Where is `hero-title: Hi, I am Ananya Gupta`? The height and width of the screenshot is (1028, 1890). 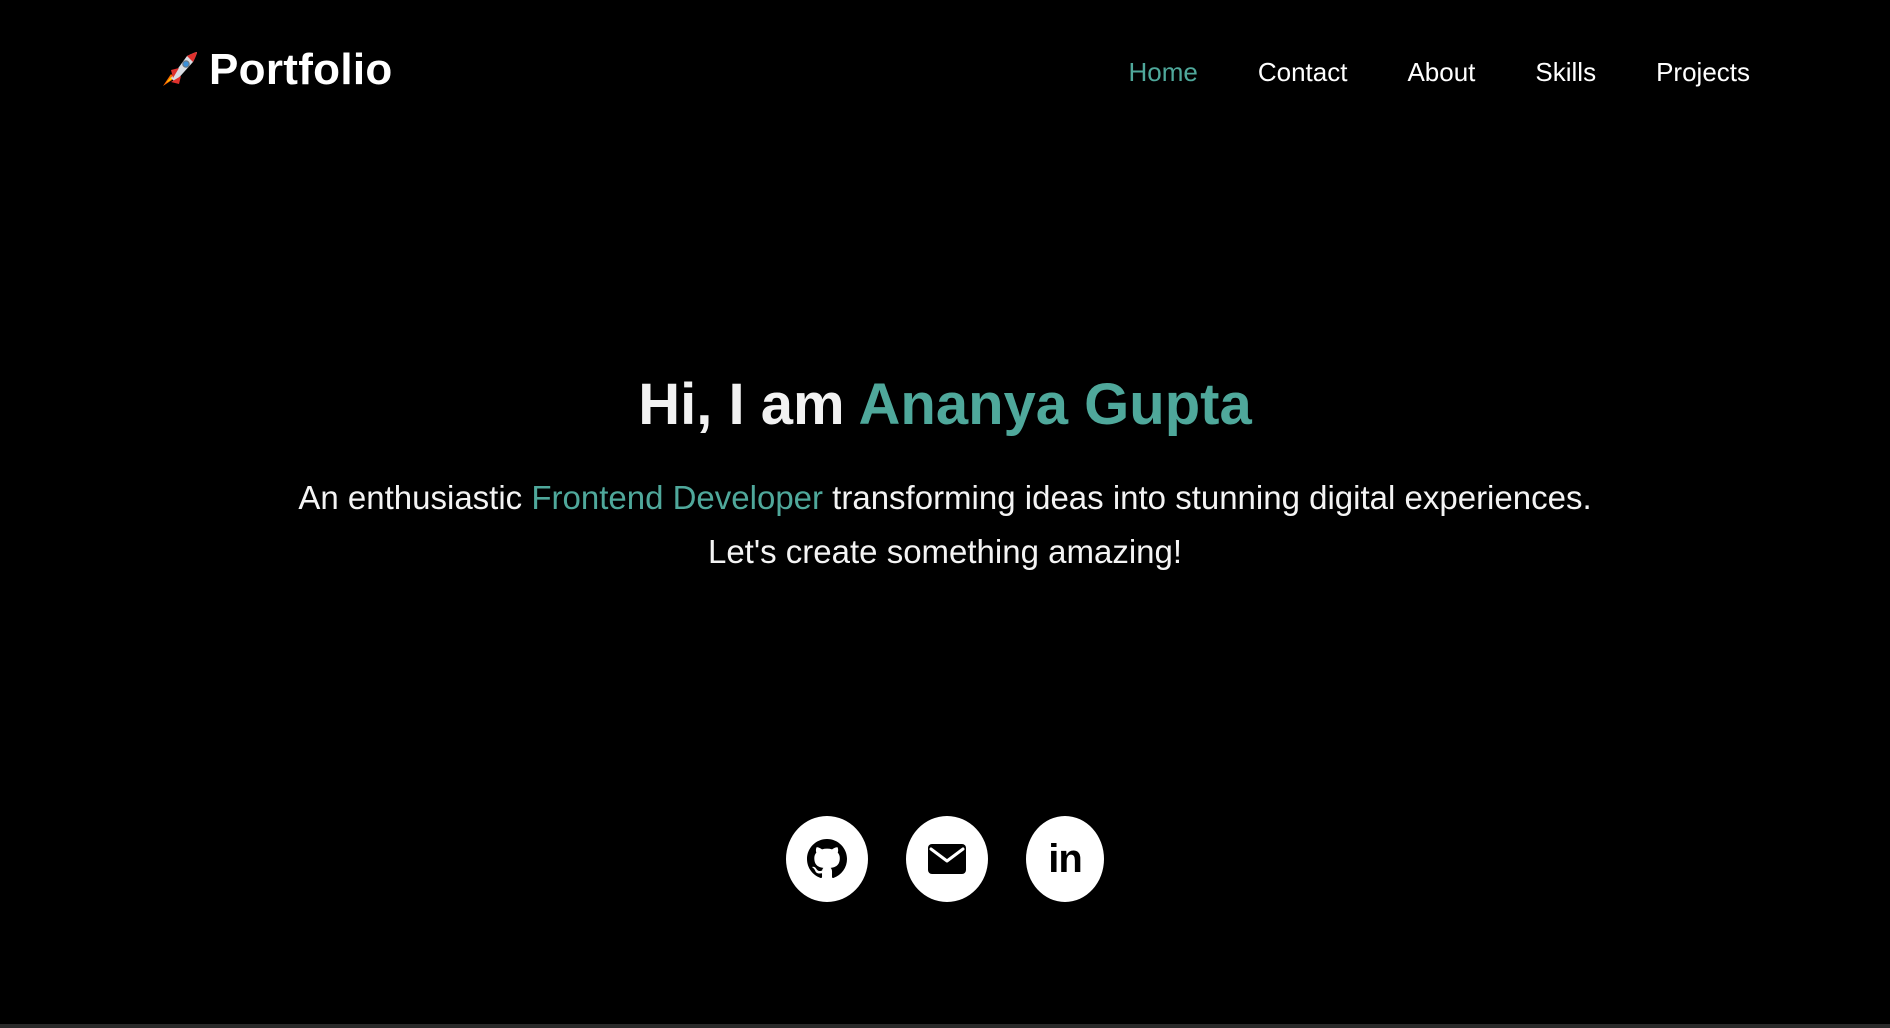
hero-title: Hi, I am Ananya Gupta is located at coordinates (945, 405).